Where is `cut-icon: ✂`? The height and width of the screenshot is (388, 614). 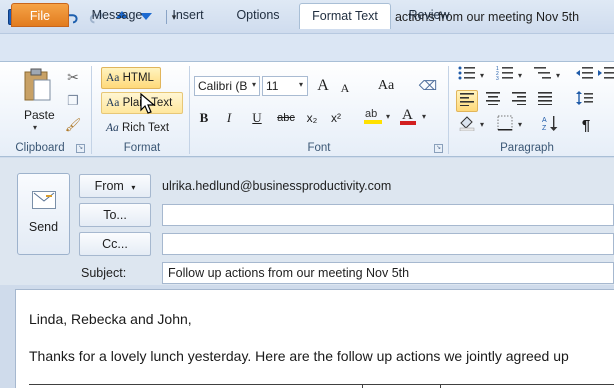 cut-icon: ✂ is located at coordinates (73, 77).